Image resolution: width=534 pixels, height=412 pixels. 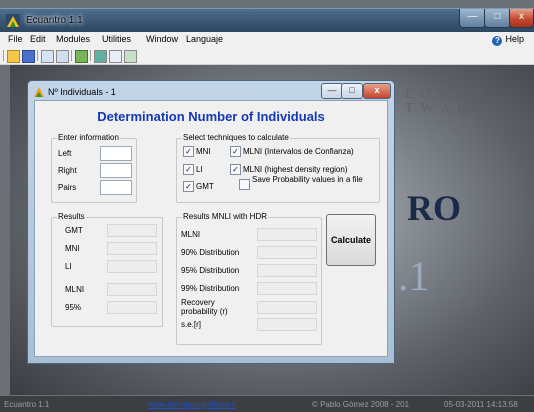 What do you see at coordinates (204, 39) in the screenshot?
I see `menu-languaje: Languaje` at bounding box center [204, 39].